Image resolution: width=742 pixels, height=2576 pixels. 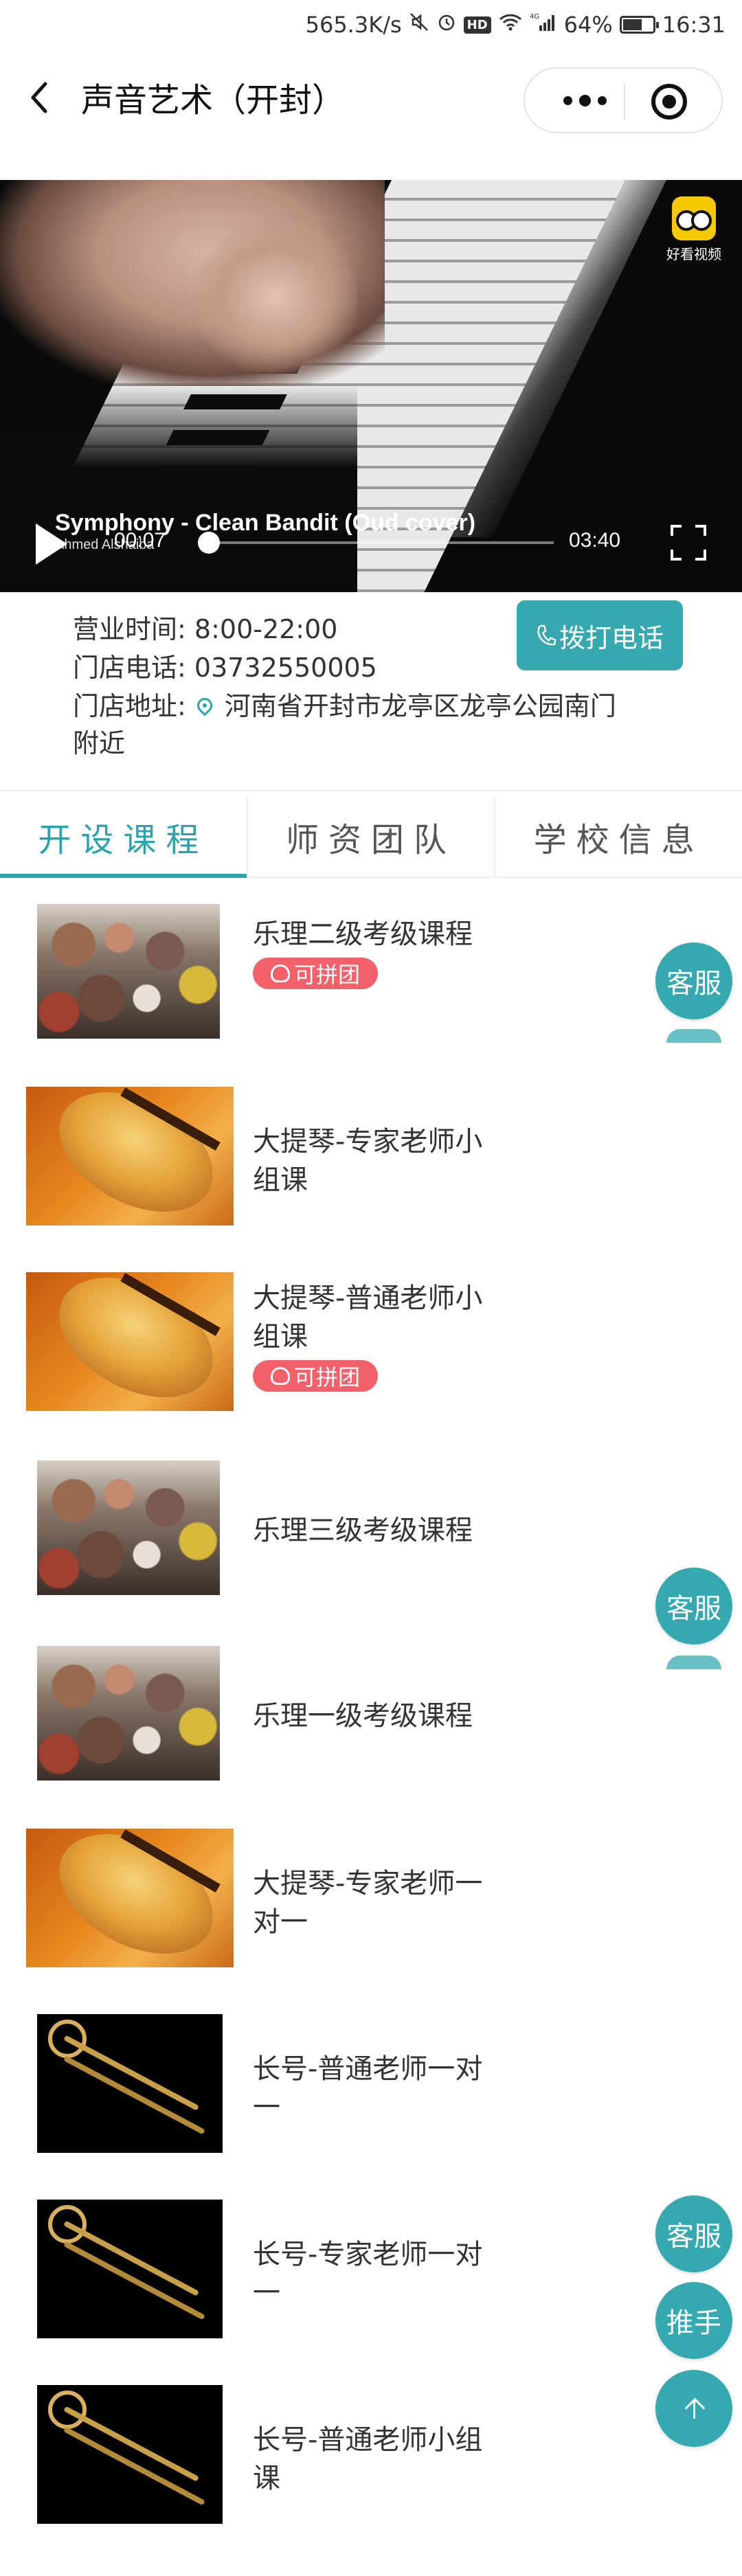 What do you see at coordinates (510, 25) in the screenshot?
I see `wifi-icon` at bounding box center [510, 25].